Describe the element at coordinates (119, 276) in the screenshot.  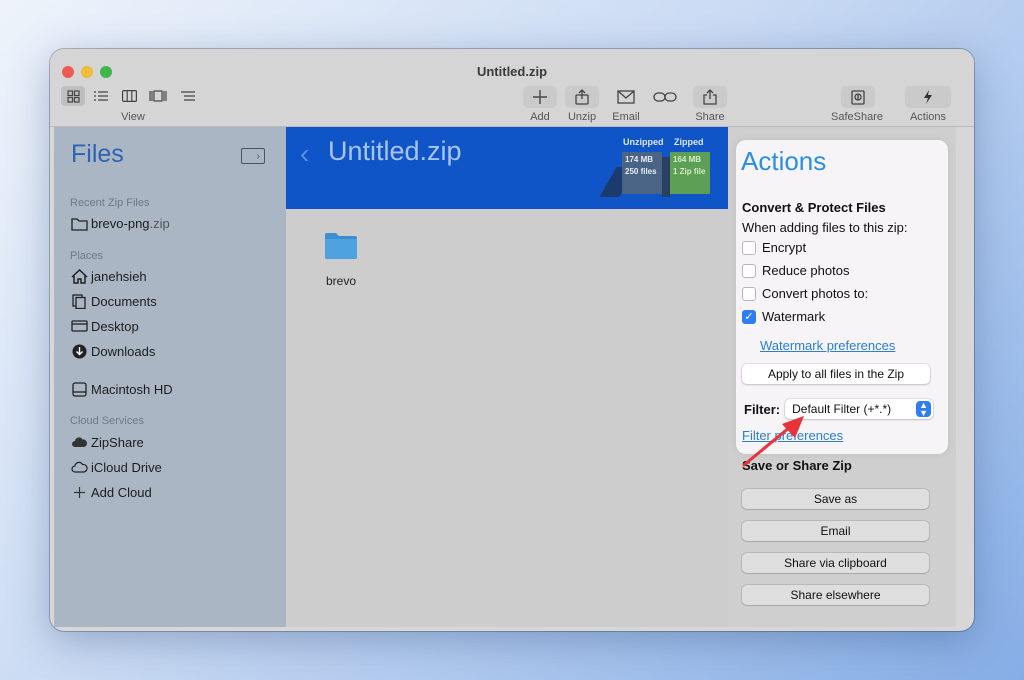
I see `sidebar-item-label: janehsieh` at that location.